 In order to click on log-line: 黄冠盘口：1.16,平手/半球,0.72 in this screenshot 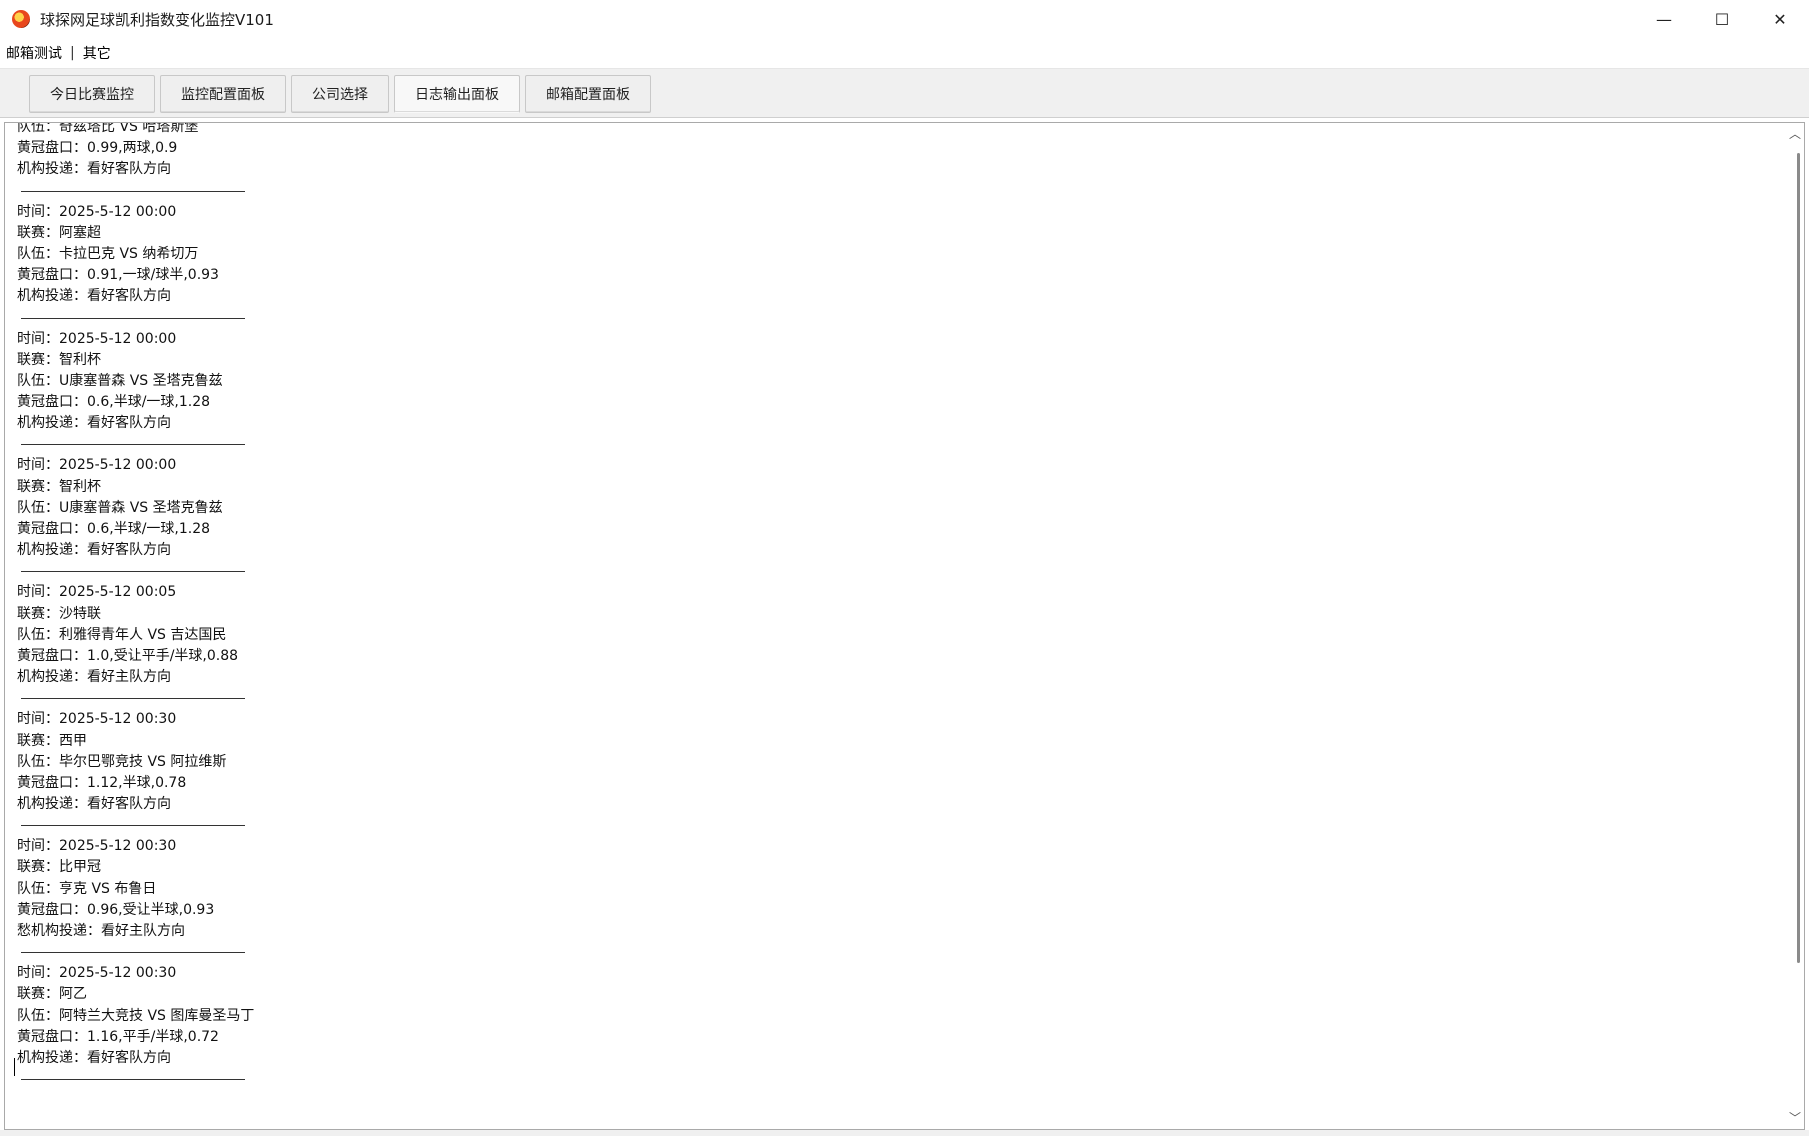, I will do `click(118, 1036)`.